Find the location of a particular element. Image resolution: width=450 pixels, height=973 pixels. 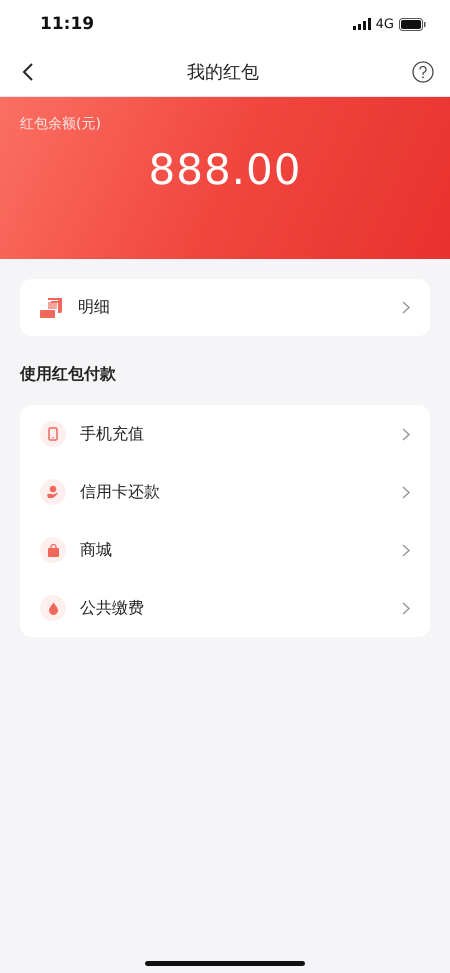

balance-amount: 888.00 is located at coordinates (225, 169).